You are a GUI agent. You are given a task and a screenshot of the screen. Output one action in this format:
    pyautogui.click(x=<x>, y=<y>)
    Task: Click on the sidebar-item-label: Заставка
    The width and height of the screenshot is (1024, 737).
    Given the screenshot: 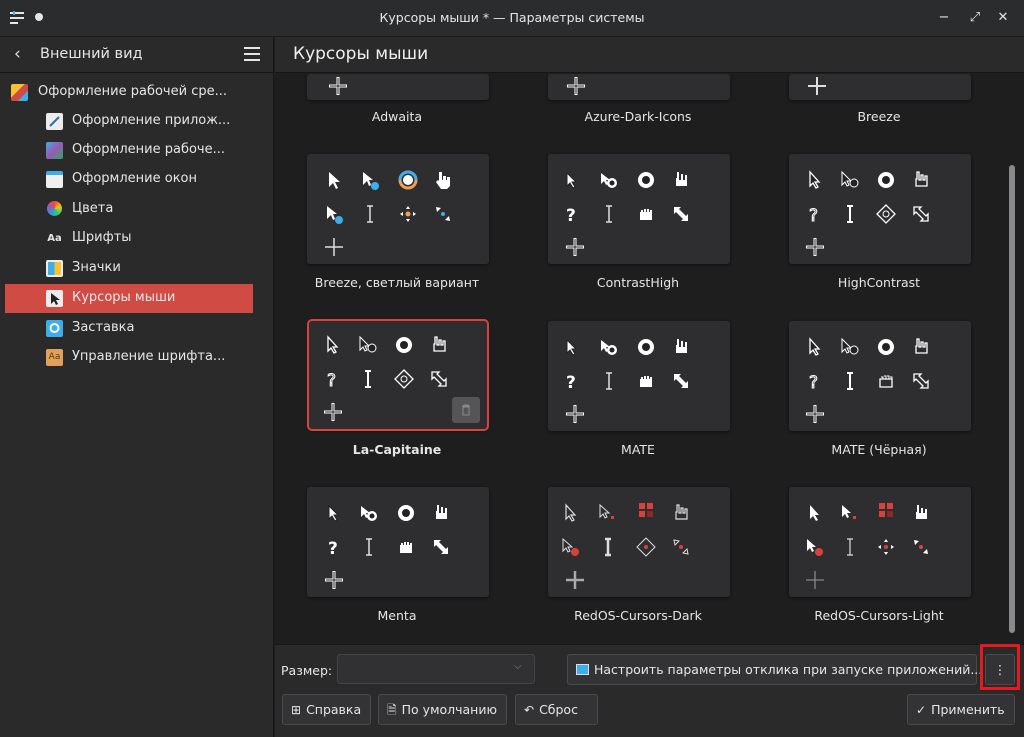 What is the action you would take?
    pyautogui.click(x=103, y=327)
    